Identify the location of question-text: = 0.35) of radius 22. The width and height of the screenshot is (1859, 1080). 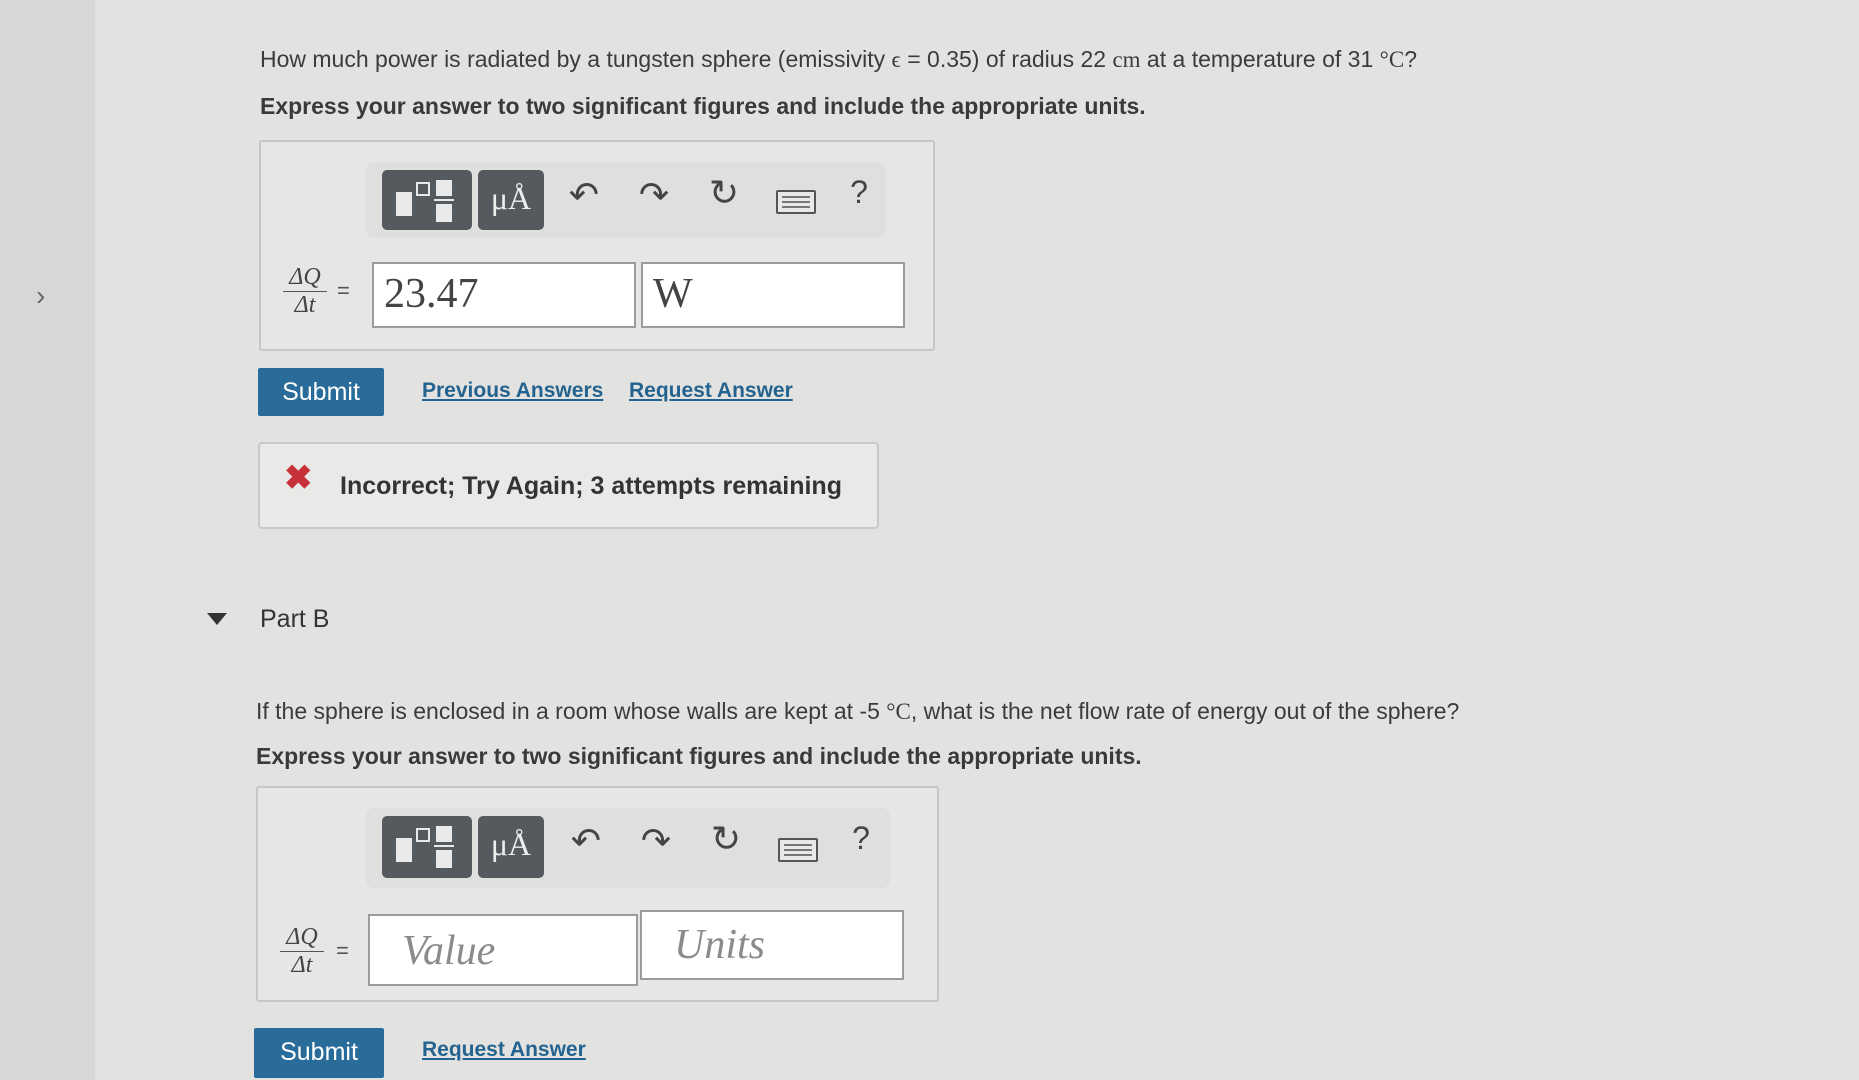
(1006, 59).